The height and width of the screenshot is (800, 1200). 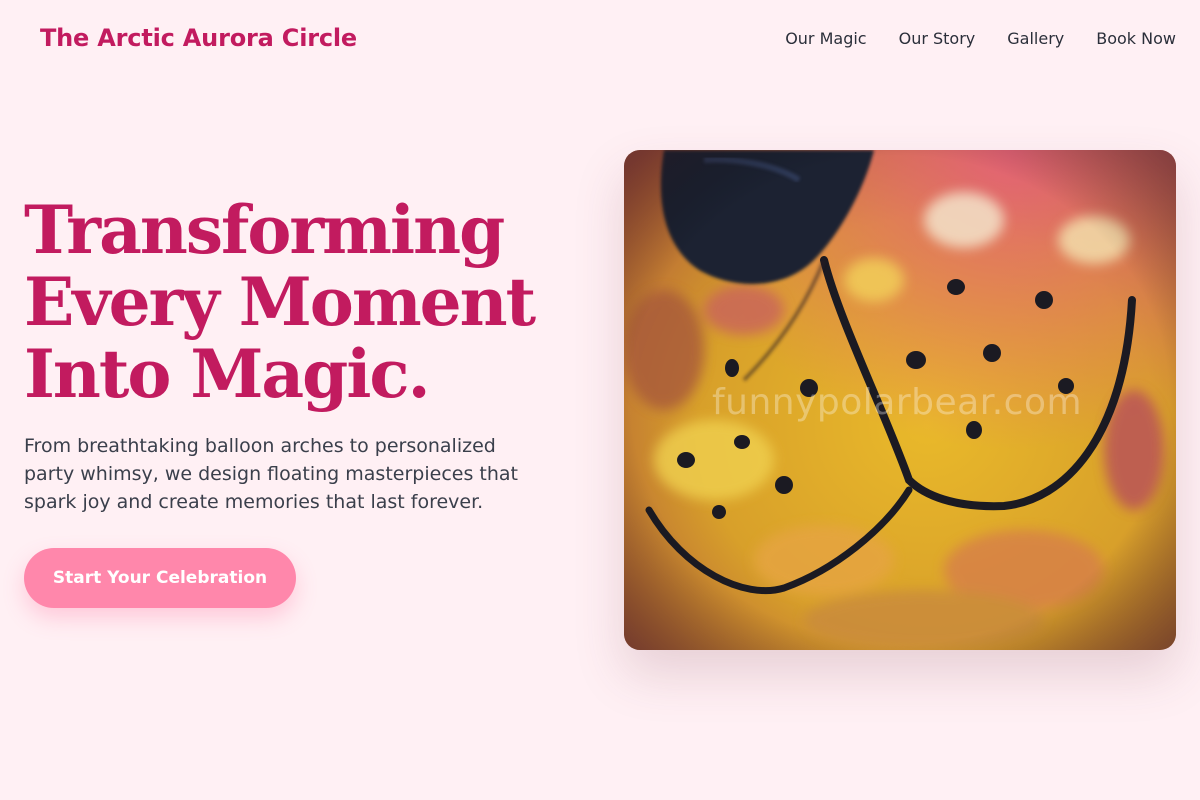 I want to click on main-nav: Our Magic Our Story Gallery Book Now, so click(x=980, y=38).